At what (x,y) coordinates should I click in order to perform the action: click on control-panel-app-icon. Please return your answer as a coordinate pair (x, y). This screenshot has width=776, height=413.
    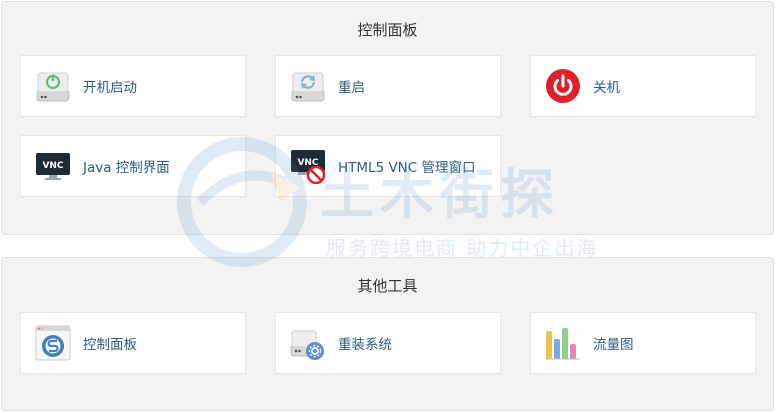
    Looking at the image, I should click on (53, 343).